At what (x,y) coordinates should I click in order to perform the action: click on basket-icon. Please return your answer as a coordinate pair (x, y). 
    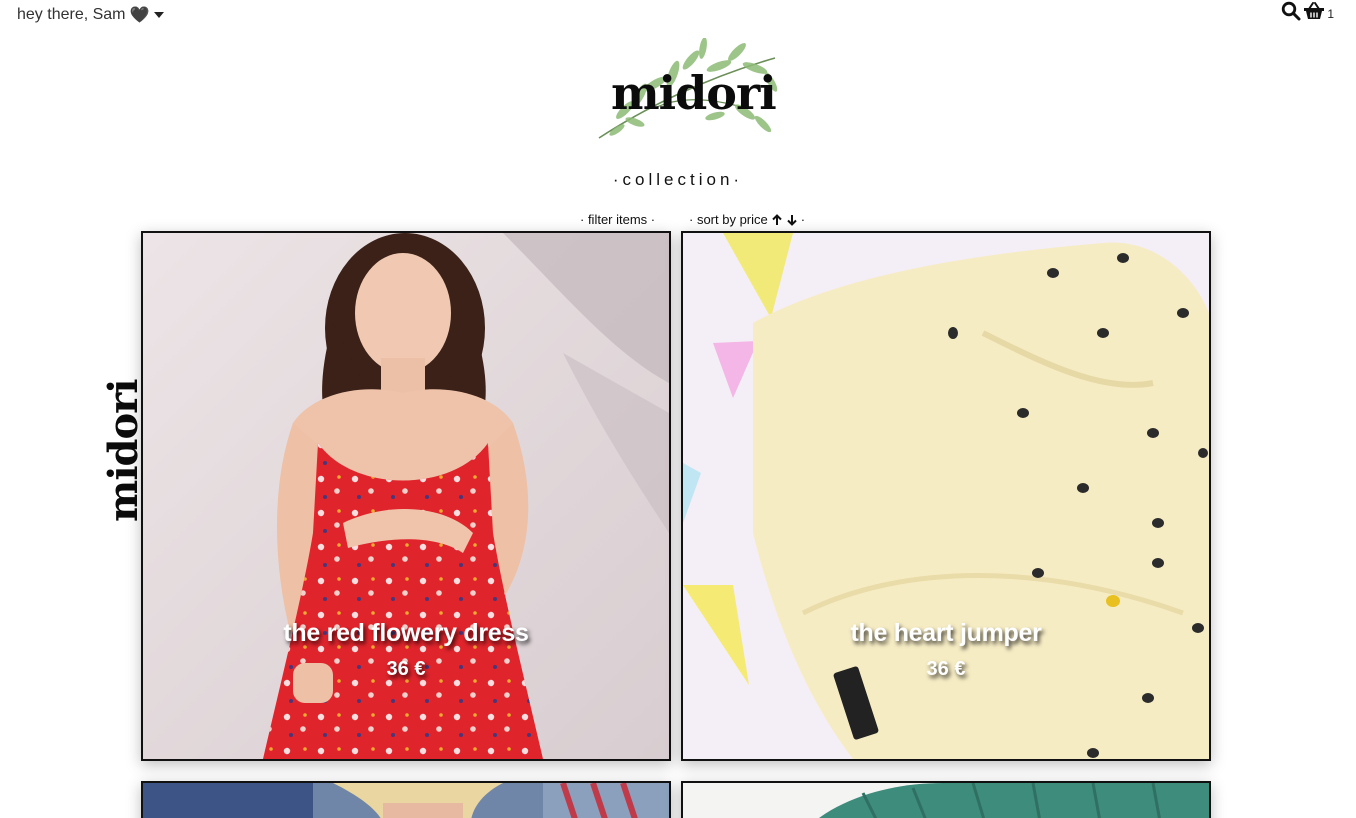
    Looking at the image, I should click on (1314, 13).